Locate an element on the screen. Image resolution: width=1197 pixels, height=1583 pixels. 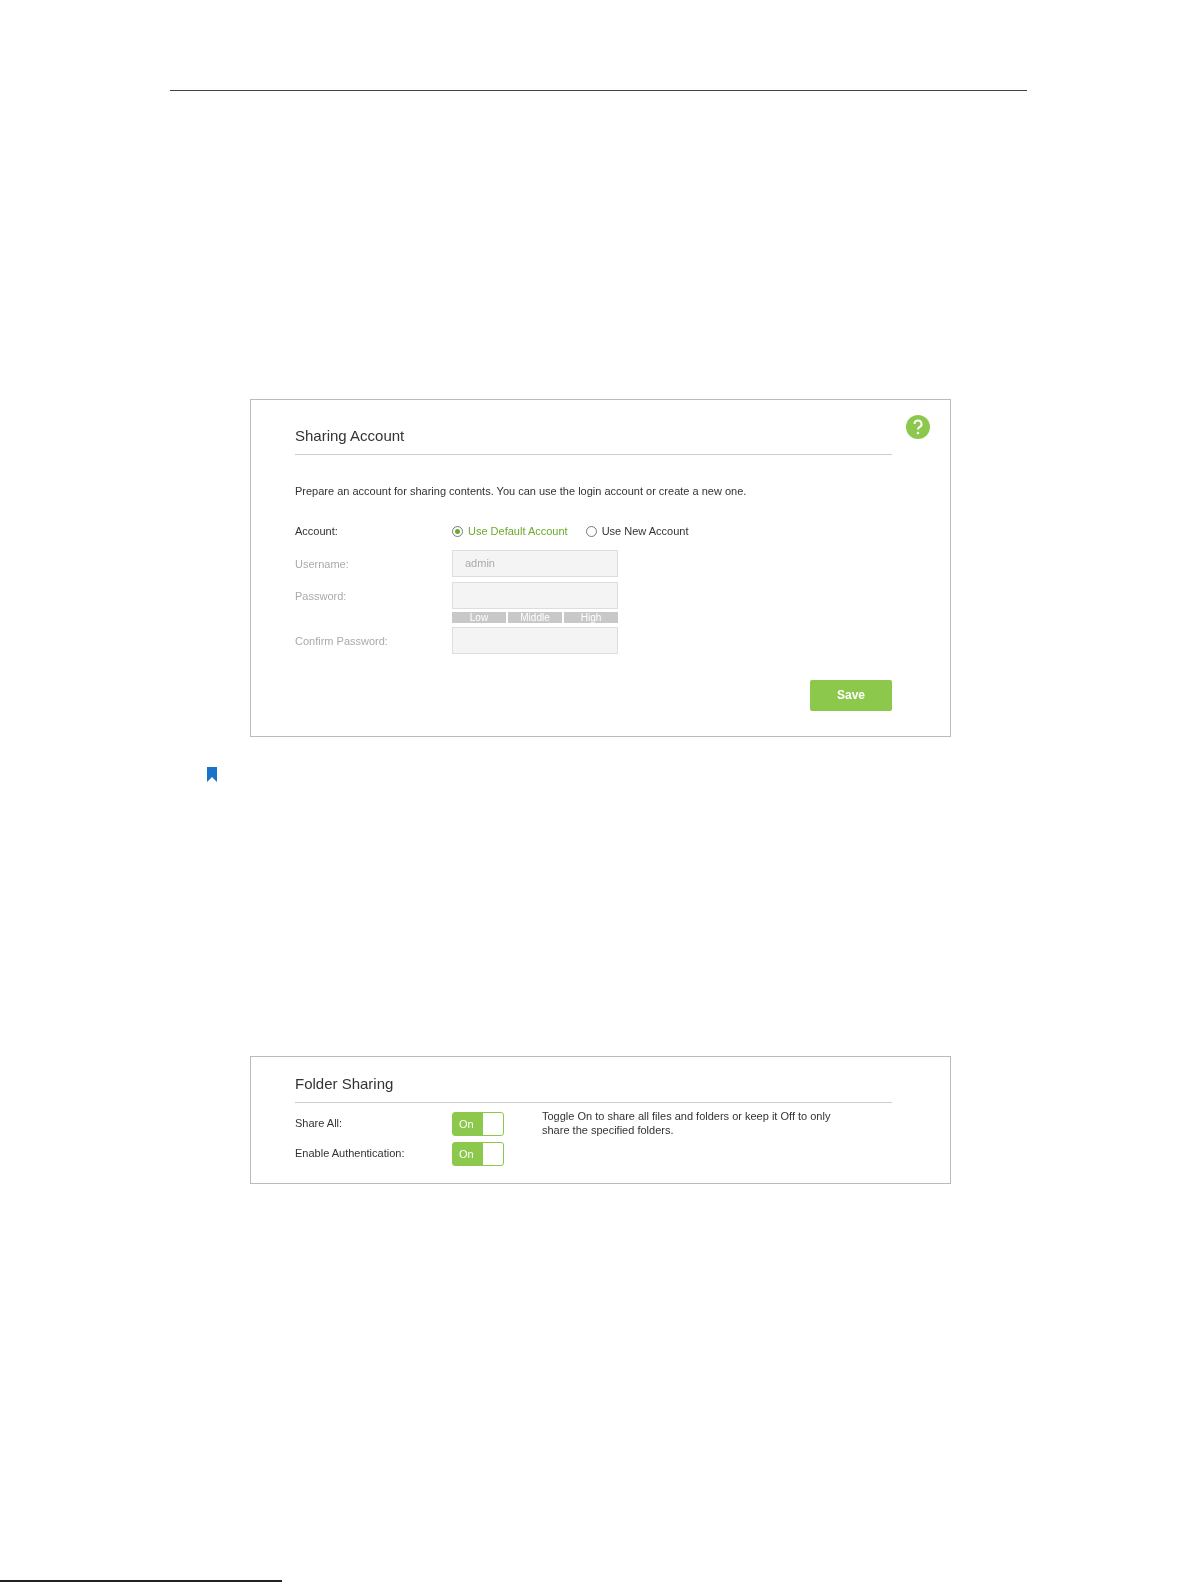
field-label: Share All: is located at coordinates (319, 1124).